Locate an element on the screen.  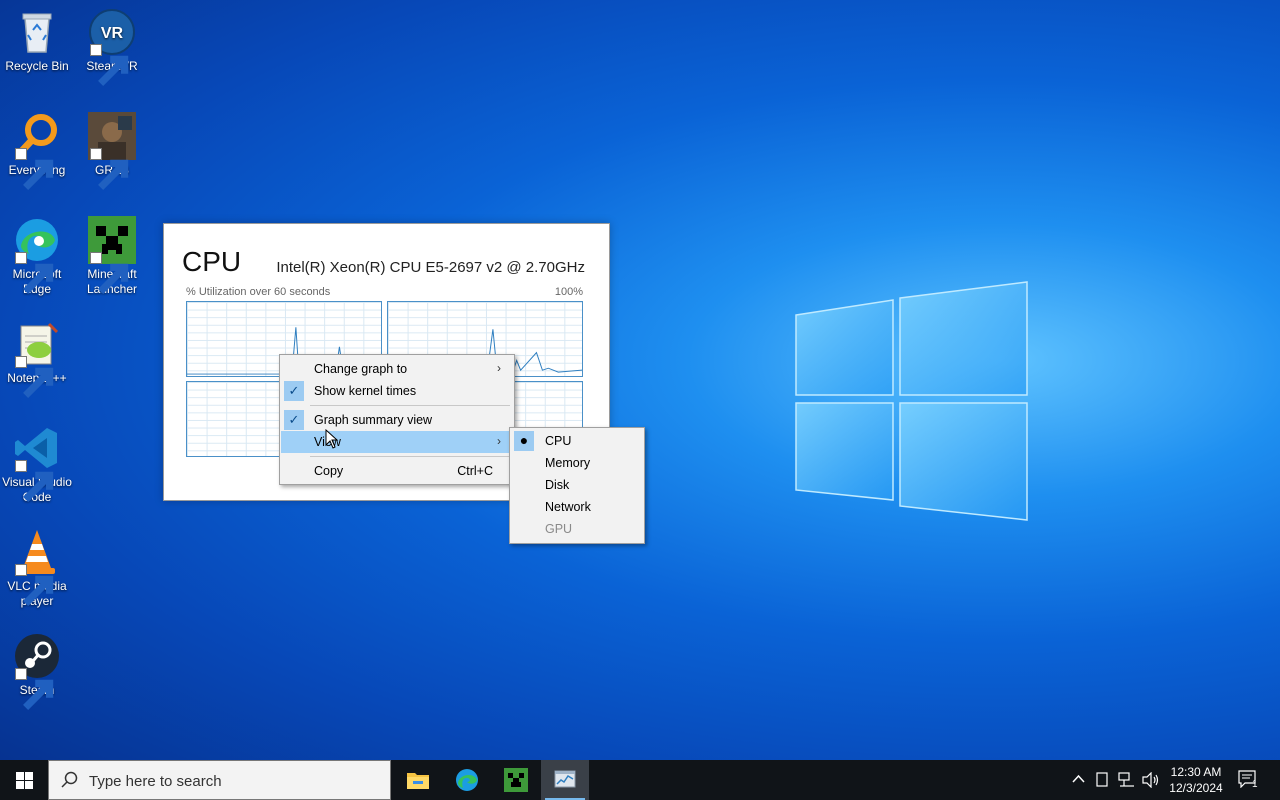
desktop-icon-visual-studio-code: Visual Studio Code is located at coordinates (37, 464).